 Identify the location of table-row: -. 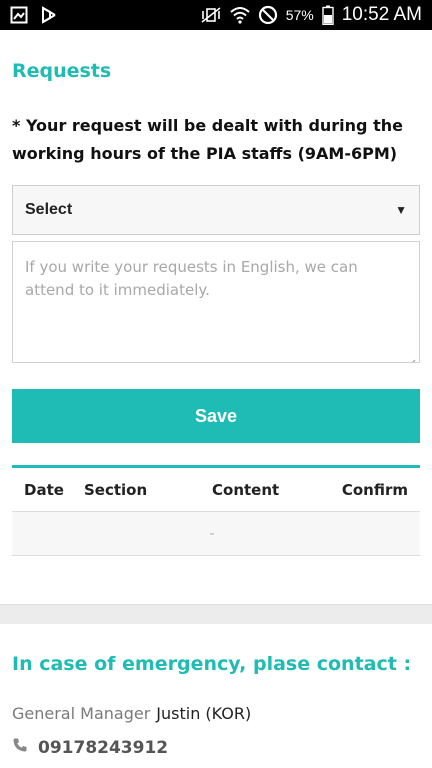
(216, 534).